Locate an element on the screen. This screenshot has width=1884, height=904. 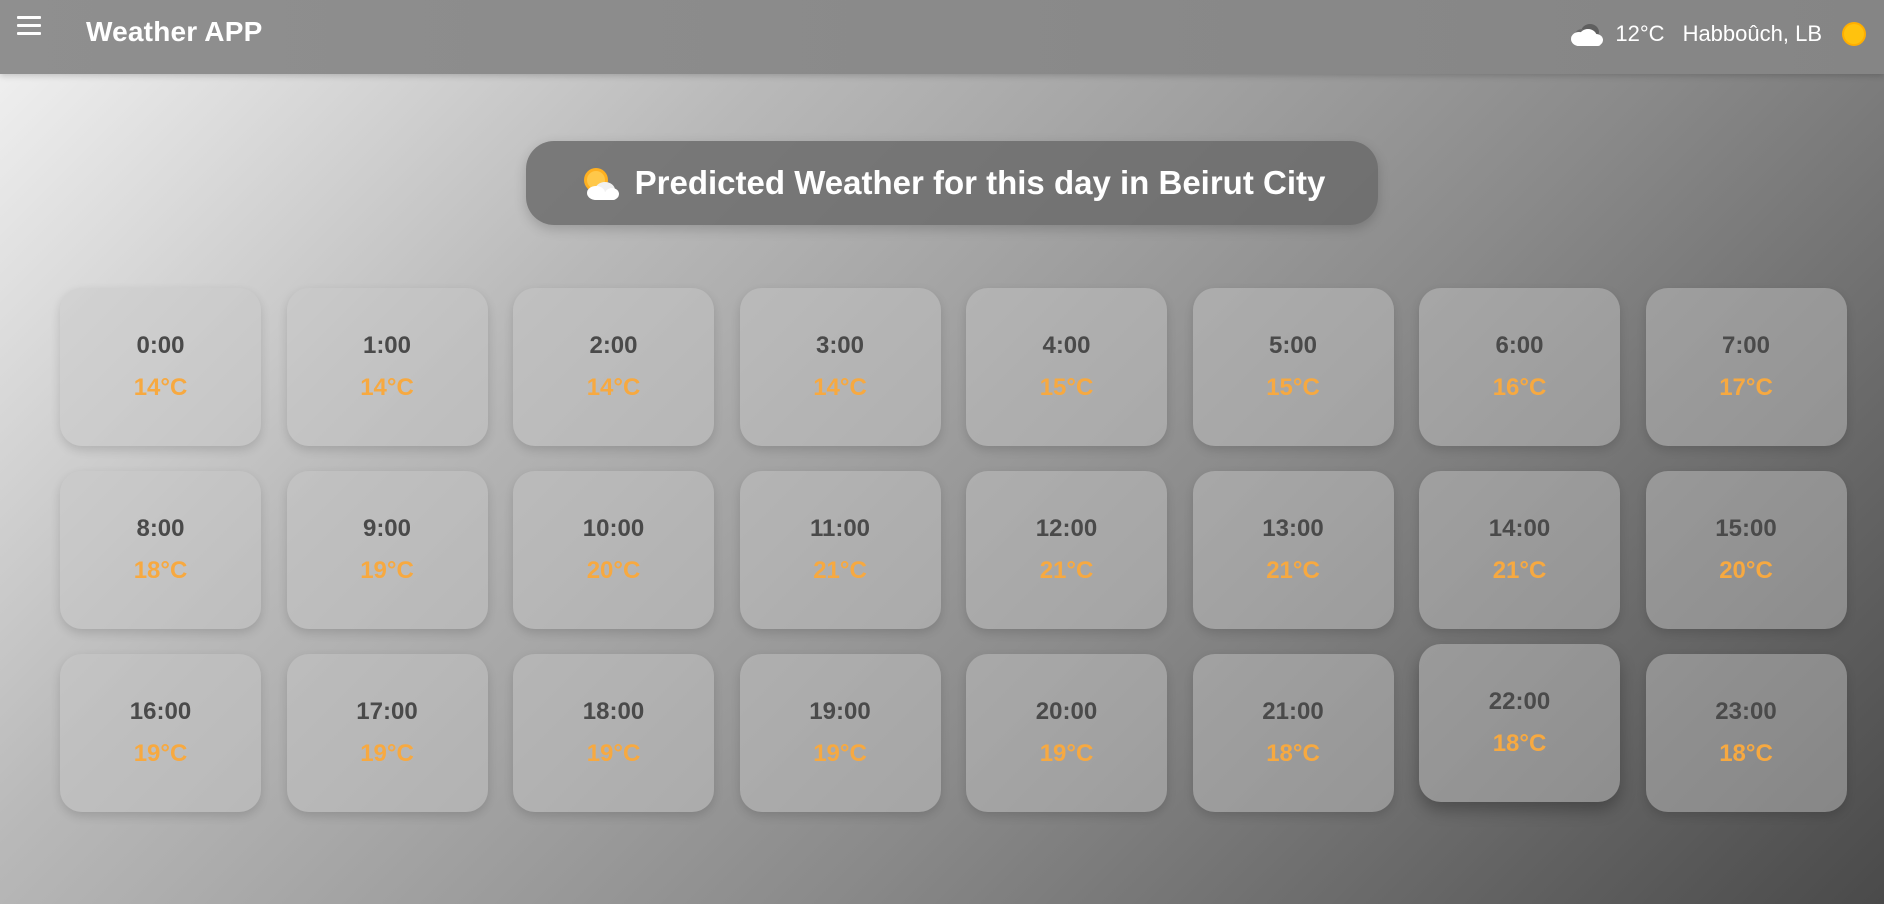
top-navigation-bar: Weather APP 12°C Habboûch, LB is located at coordinates (942, 37).